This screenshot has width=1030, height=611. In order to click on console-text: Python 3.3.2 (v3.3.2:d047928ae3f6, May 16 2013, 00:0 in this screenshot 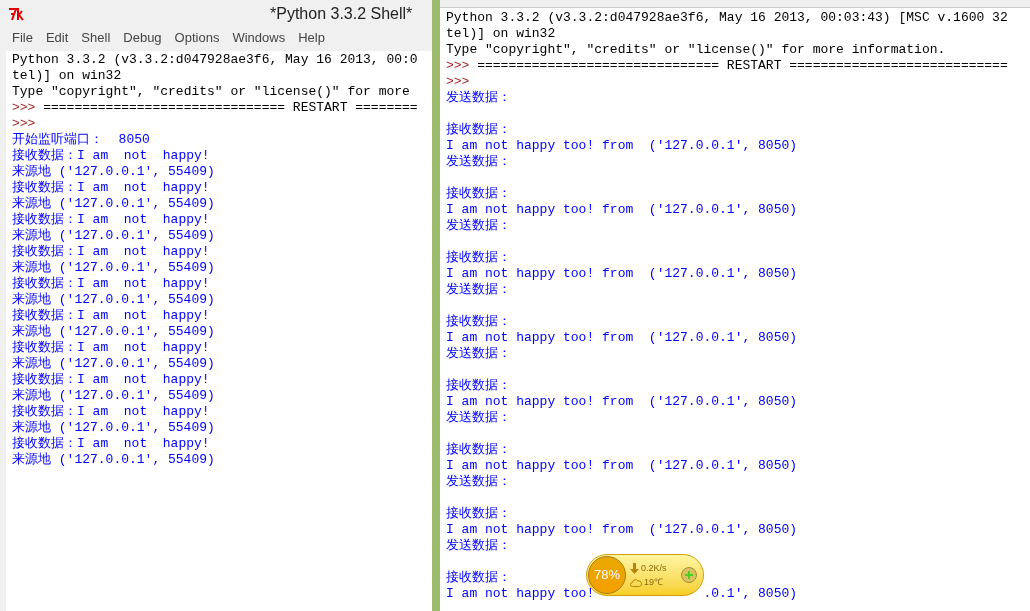, I will do `click(215, 60)`.